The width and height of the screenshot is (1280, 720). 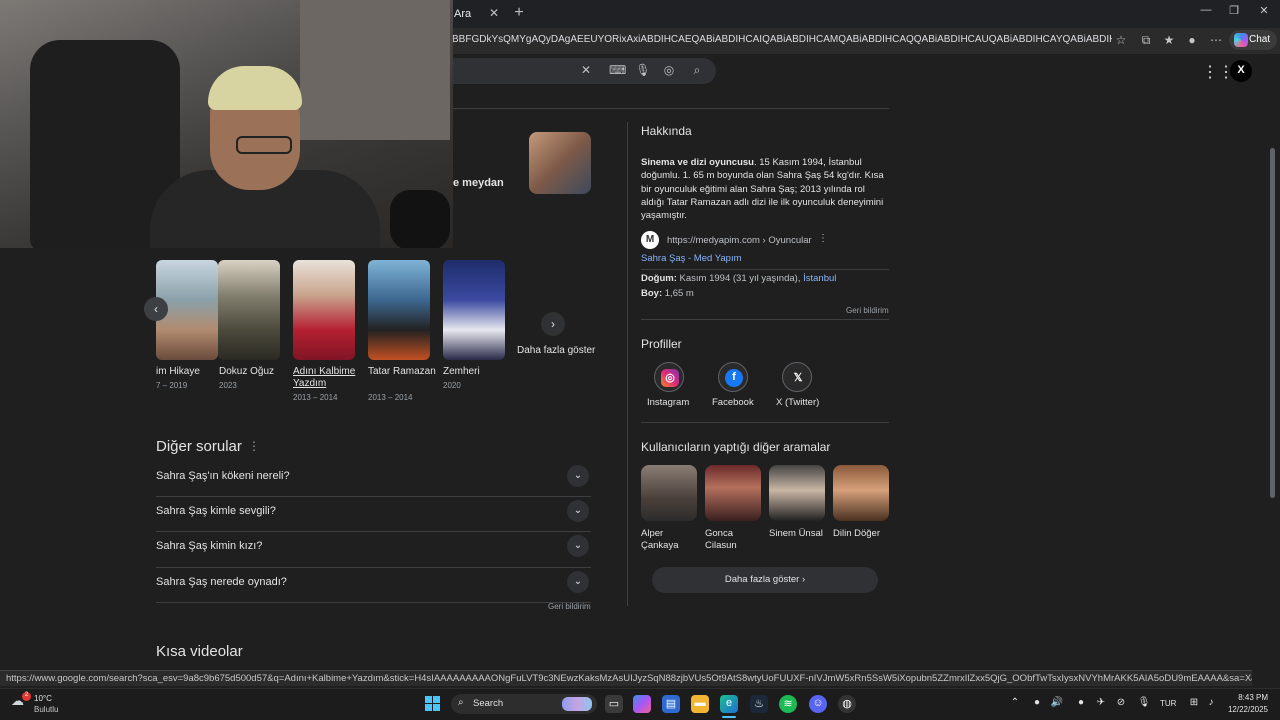 What do you see at coordinates (1241, 71) in the screenshot?
I see `account-avatar: X` at bounding box center [1241, 71].